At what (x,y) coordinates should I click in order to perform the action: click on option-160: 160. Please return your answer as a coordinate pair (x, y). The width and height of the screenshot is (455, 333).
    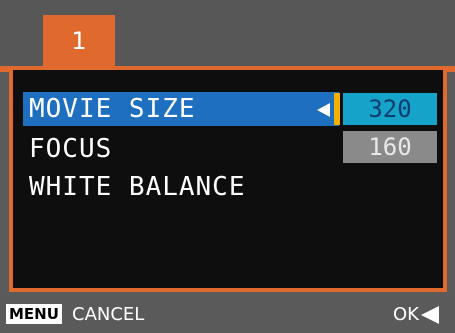
    Looking at the image, I should click on (390, 147).